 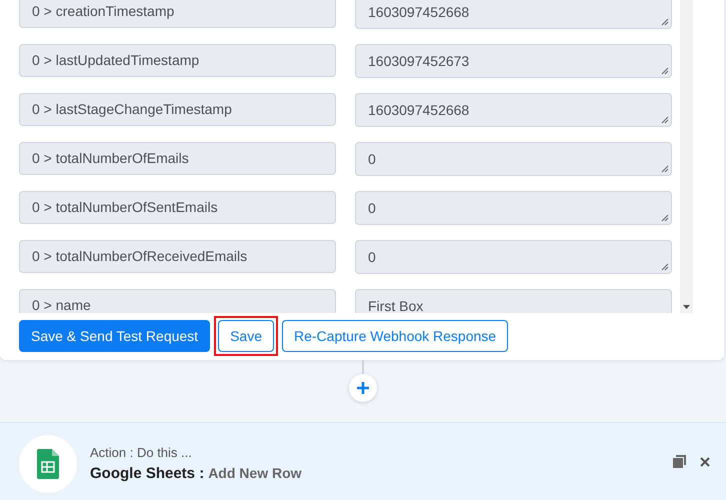 What do you see at coordinates (177, 14) in the screenshot?
I see `key-field: 0 > creationTimestamp` at bounding box center [177, 14].